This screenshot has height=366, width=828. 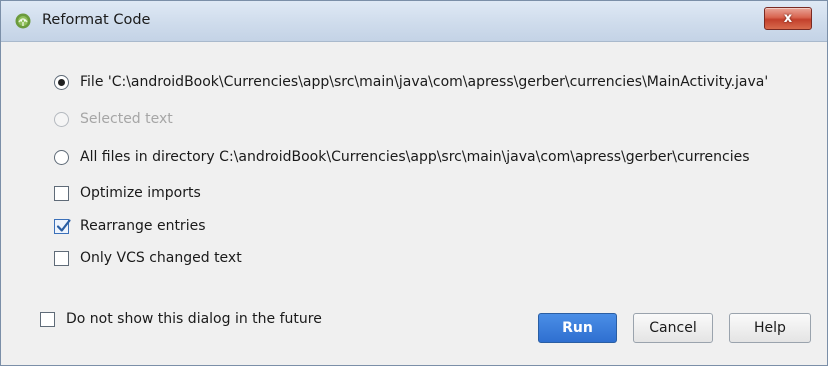 What do you see at coordinates (61, 157) in the screenshot?
I see `directory-radio` at bounding box center [61, 157].